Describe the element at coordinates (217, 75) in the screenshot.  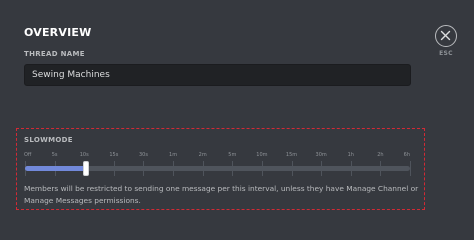
I see `thread-name-input` at that location.